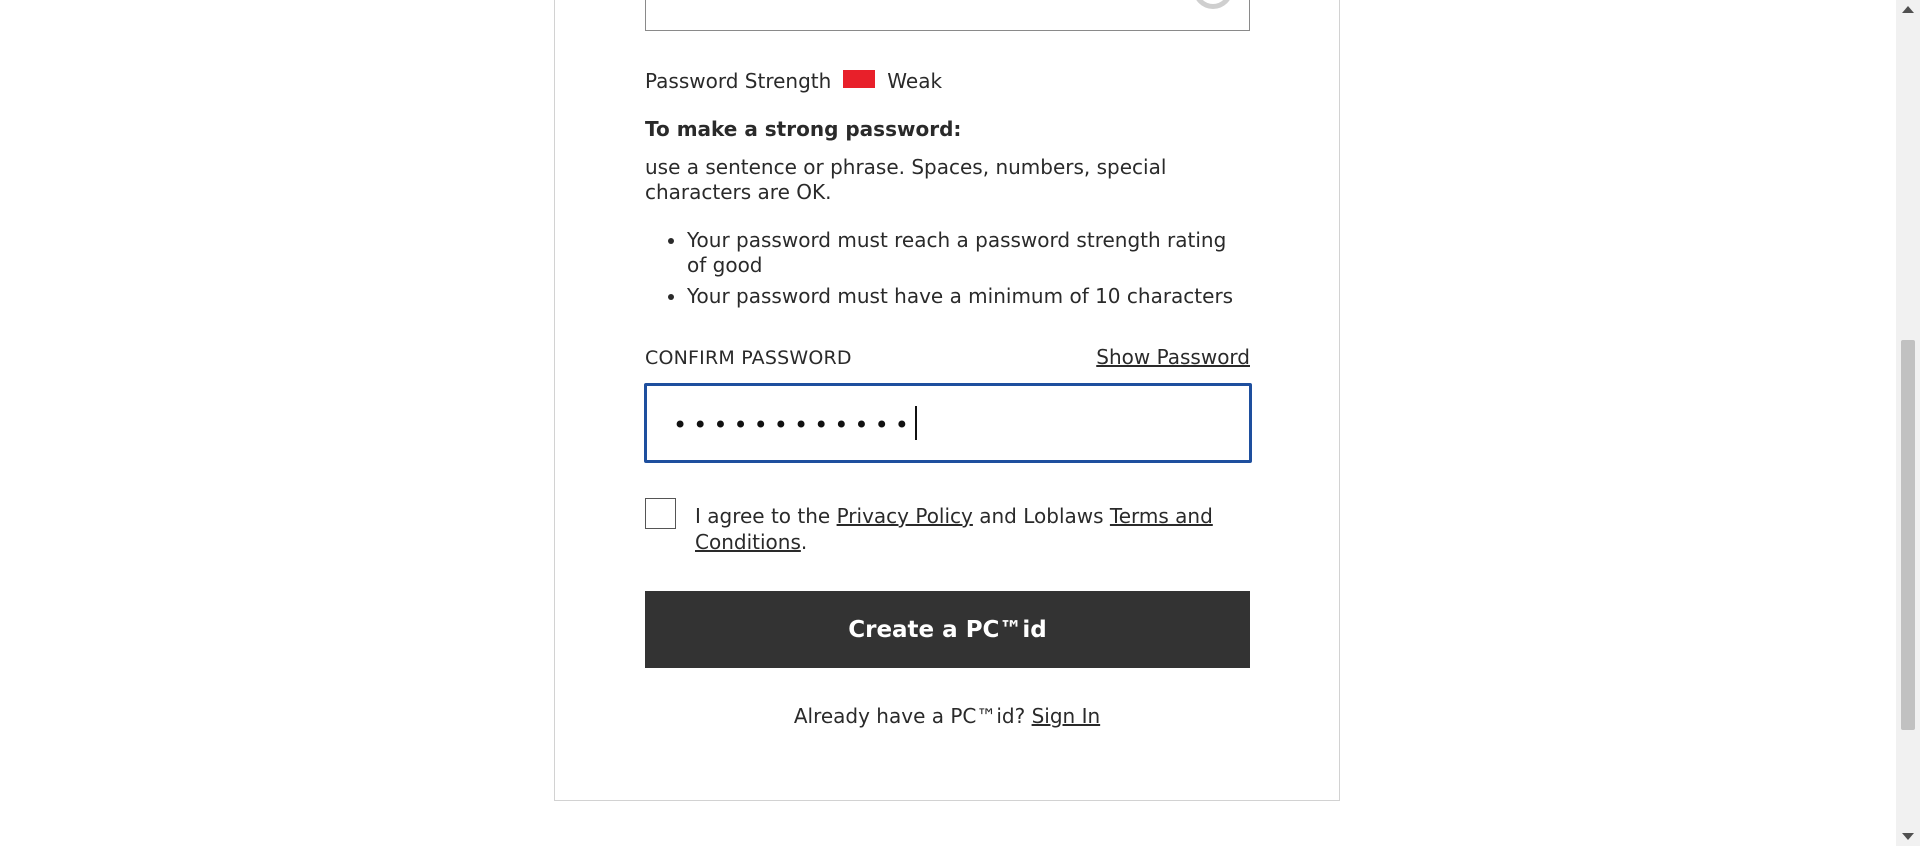 Image resolution: width=1920 pixels, height=846 pixels. I want to click on sign-in-link: Sign In, so click(1066, 716).